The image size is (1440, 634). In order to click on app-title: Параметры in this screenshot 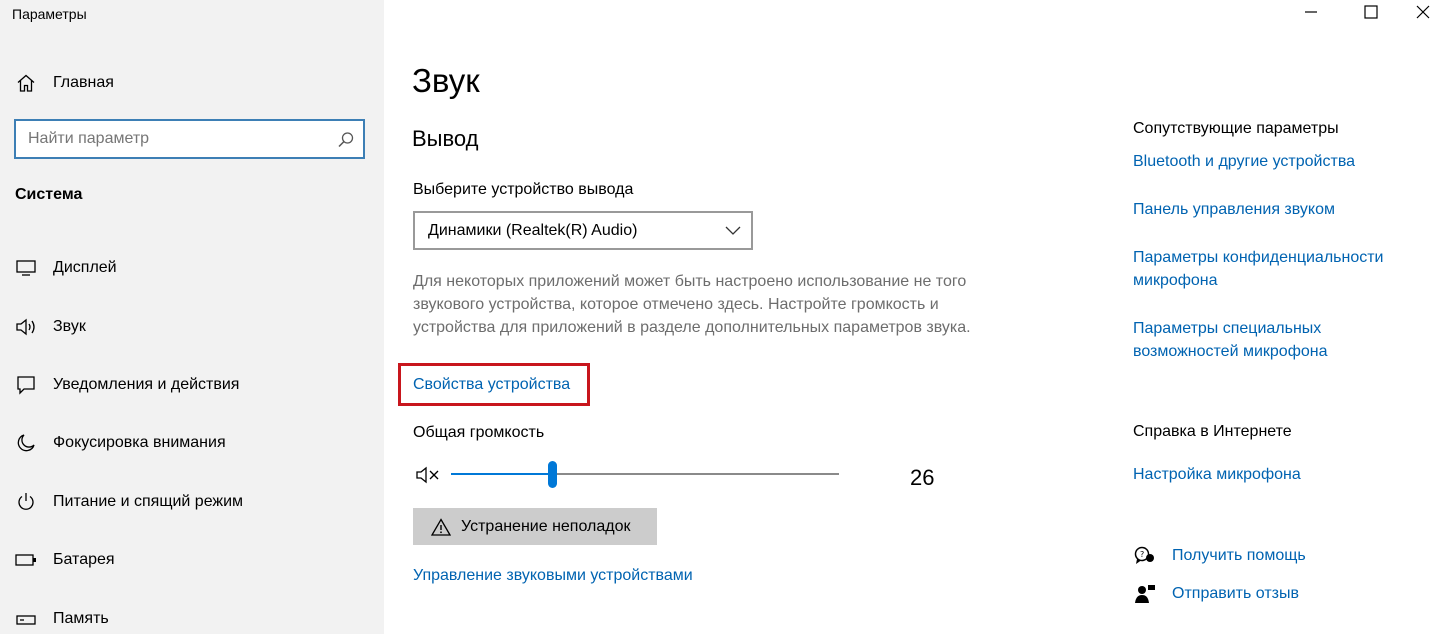, I will do `click(49, 14)`.